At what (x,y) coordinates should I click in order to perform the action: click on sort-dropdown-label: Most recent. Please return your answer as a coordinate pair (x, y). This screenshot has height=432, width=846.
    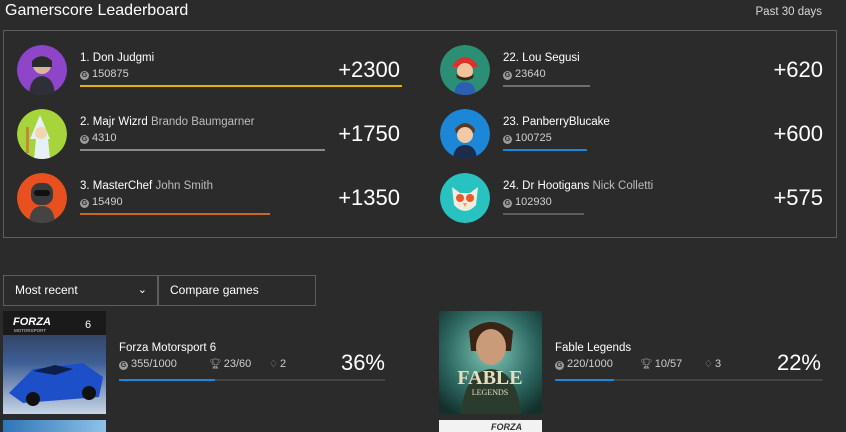
    Looking at the image, I should click on (46, 290).